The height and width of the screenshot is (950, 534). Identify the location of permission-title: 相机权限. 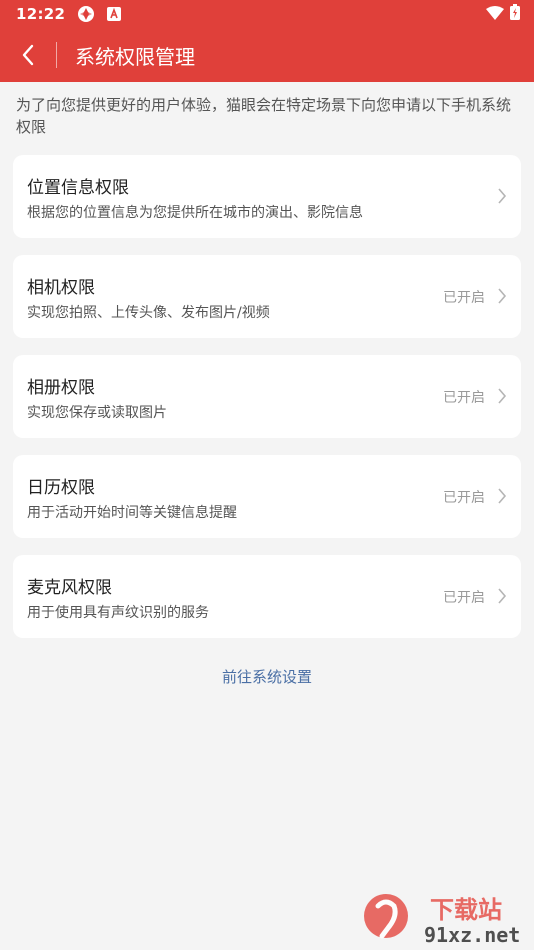
(61, 288).